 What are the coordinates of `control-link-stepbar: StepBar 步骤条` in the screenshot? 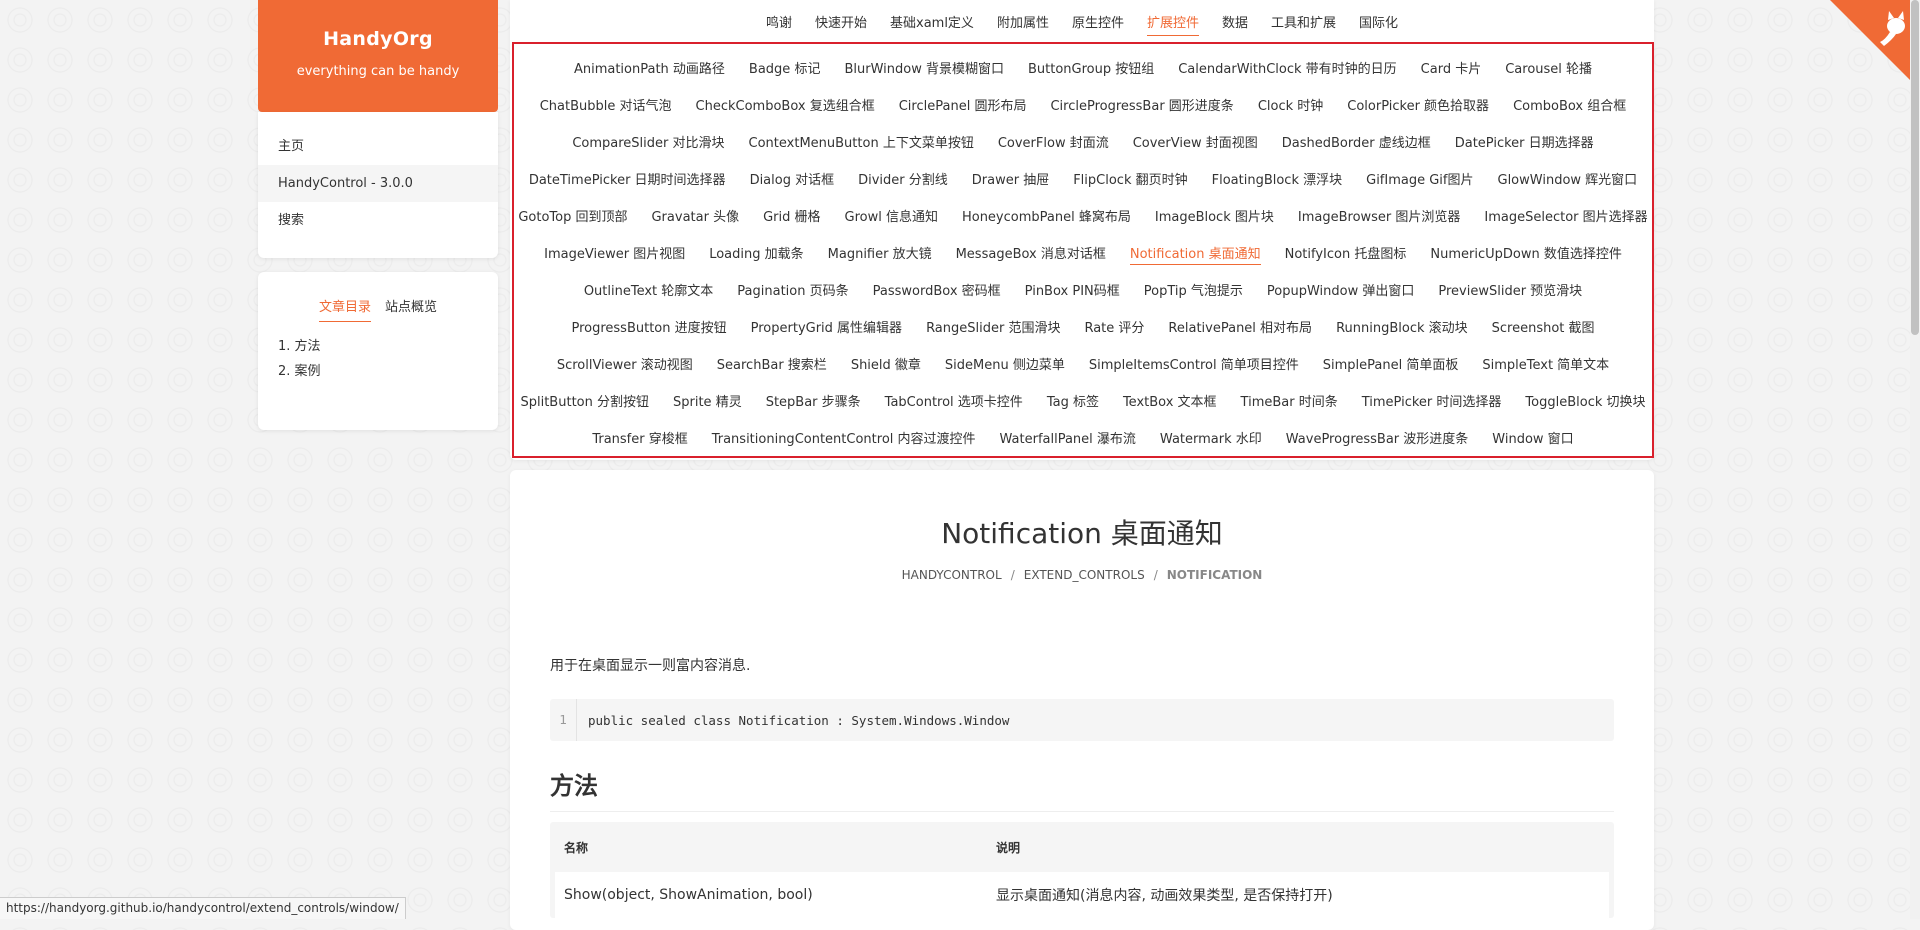 It's located at (813, 401).